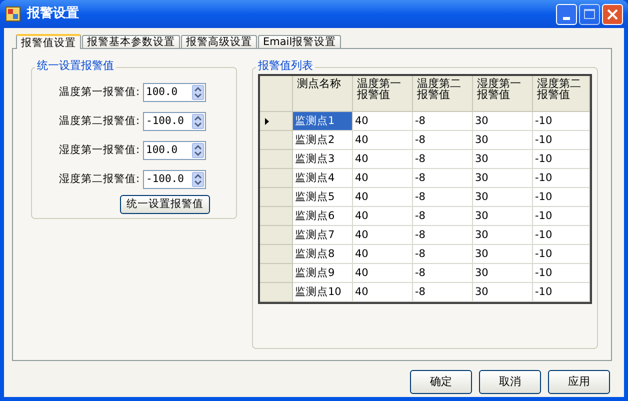  I want to click on table-cell: 监测点5, so click(323, 197).